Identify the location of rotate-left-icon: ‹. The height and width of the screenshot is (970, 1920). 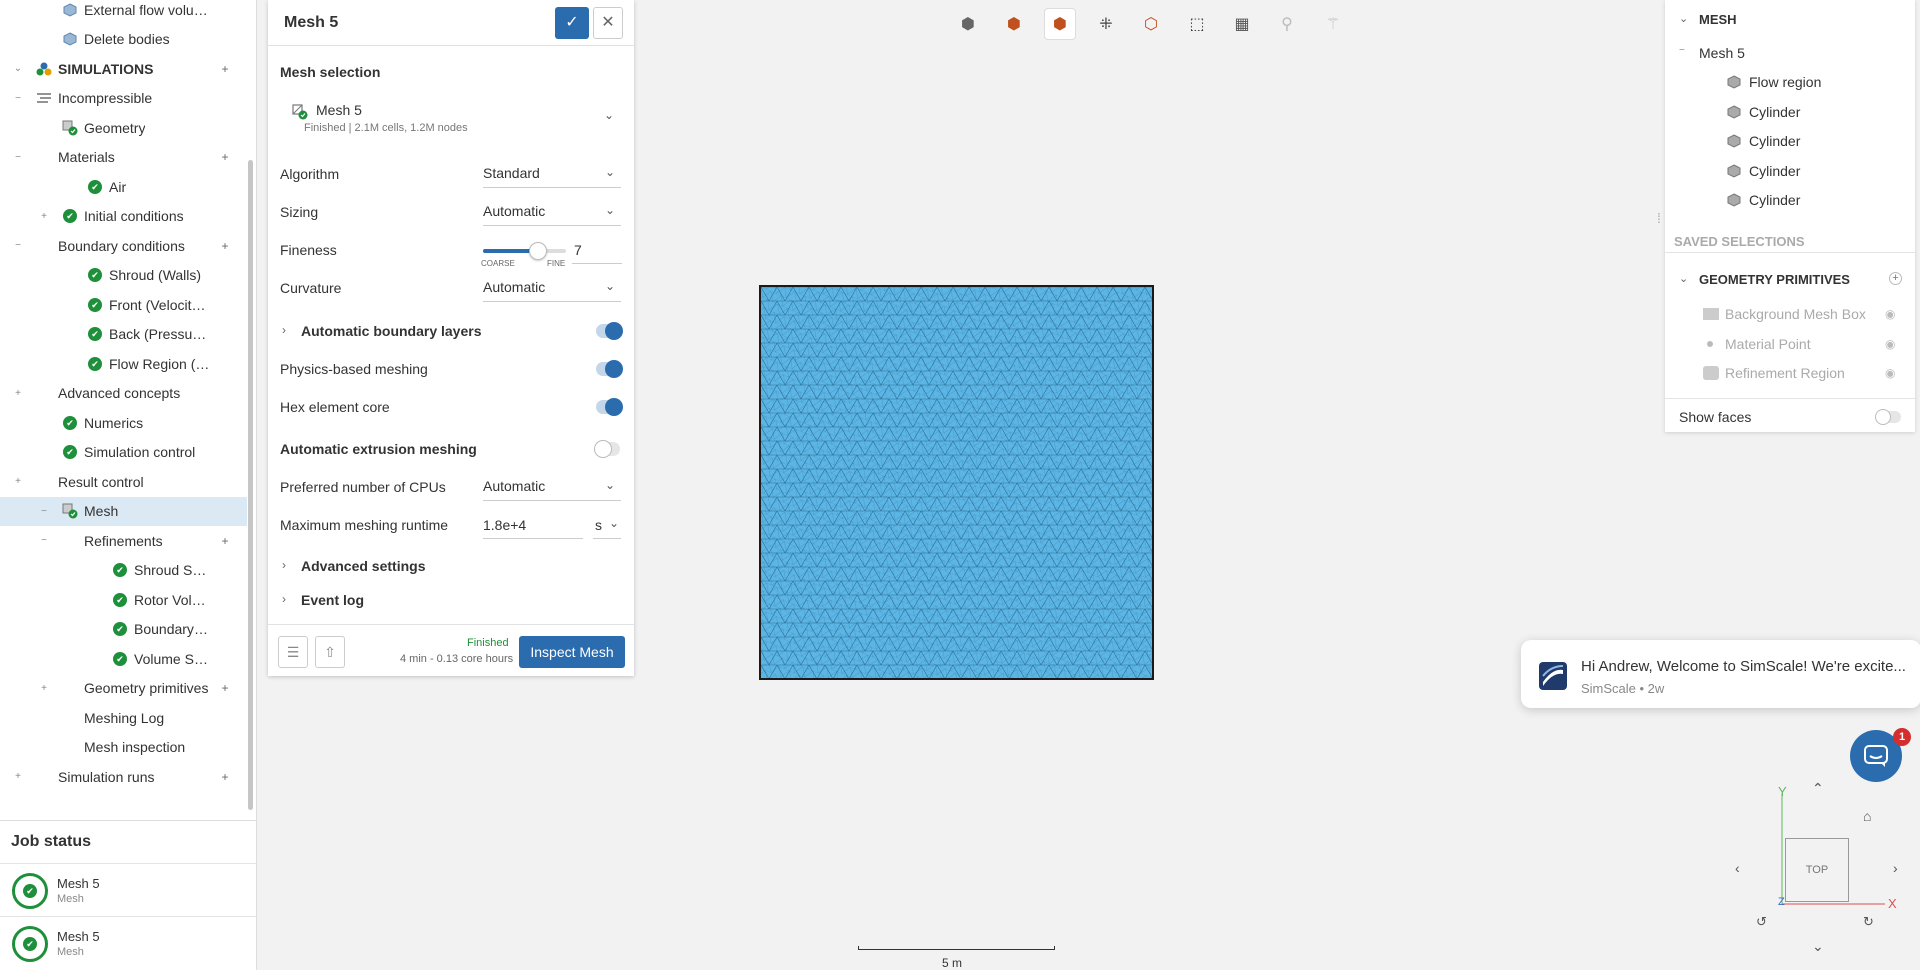
(1737, 868).